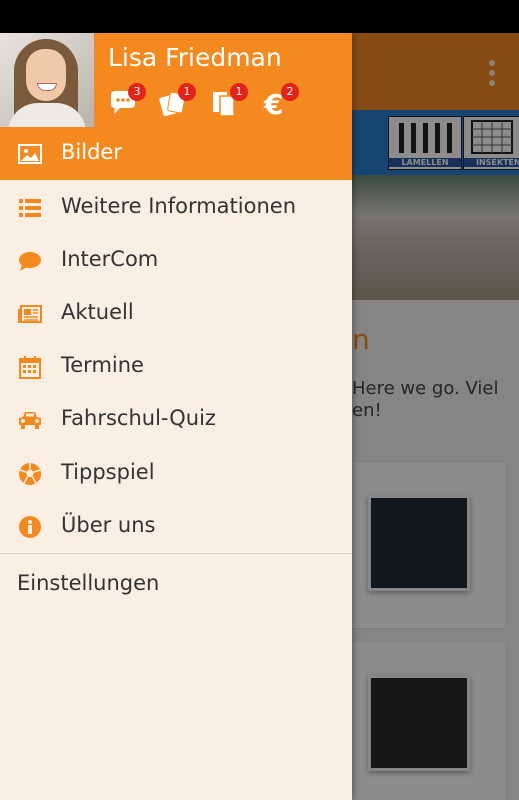 Image resolution: width=519 pixels, height=800 pixels. Describe the element at coordinates (280, 102) in the screenshot. I see `euro-icon: € 2` at that location.